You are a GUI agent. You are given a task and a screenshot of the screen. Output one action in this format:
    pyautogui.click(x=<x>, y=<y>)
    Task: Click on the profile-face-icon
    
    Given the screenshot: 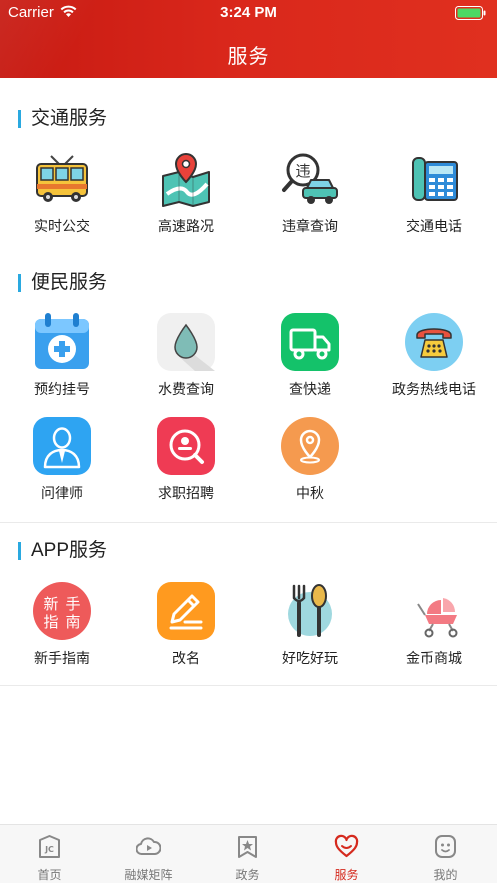 What is the action you would take?
    pyautogui.click(x=445, y=846)
    